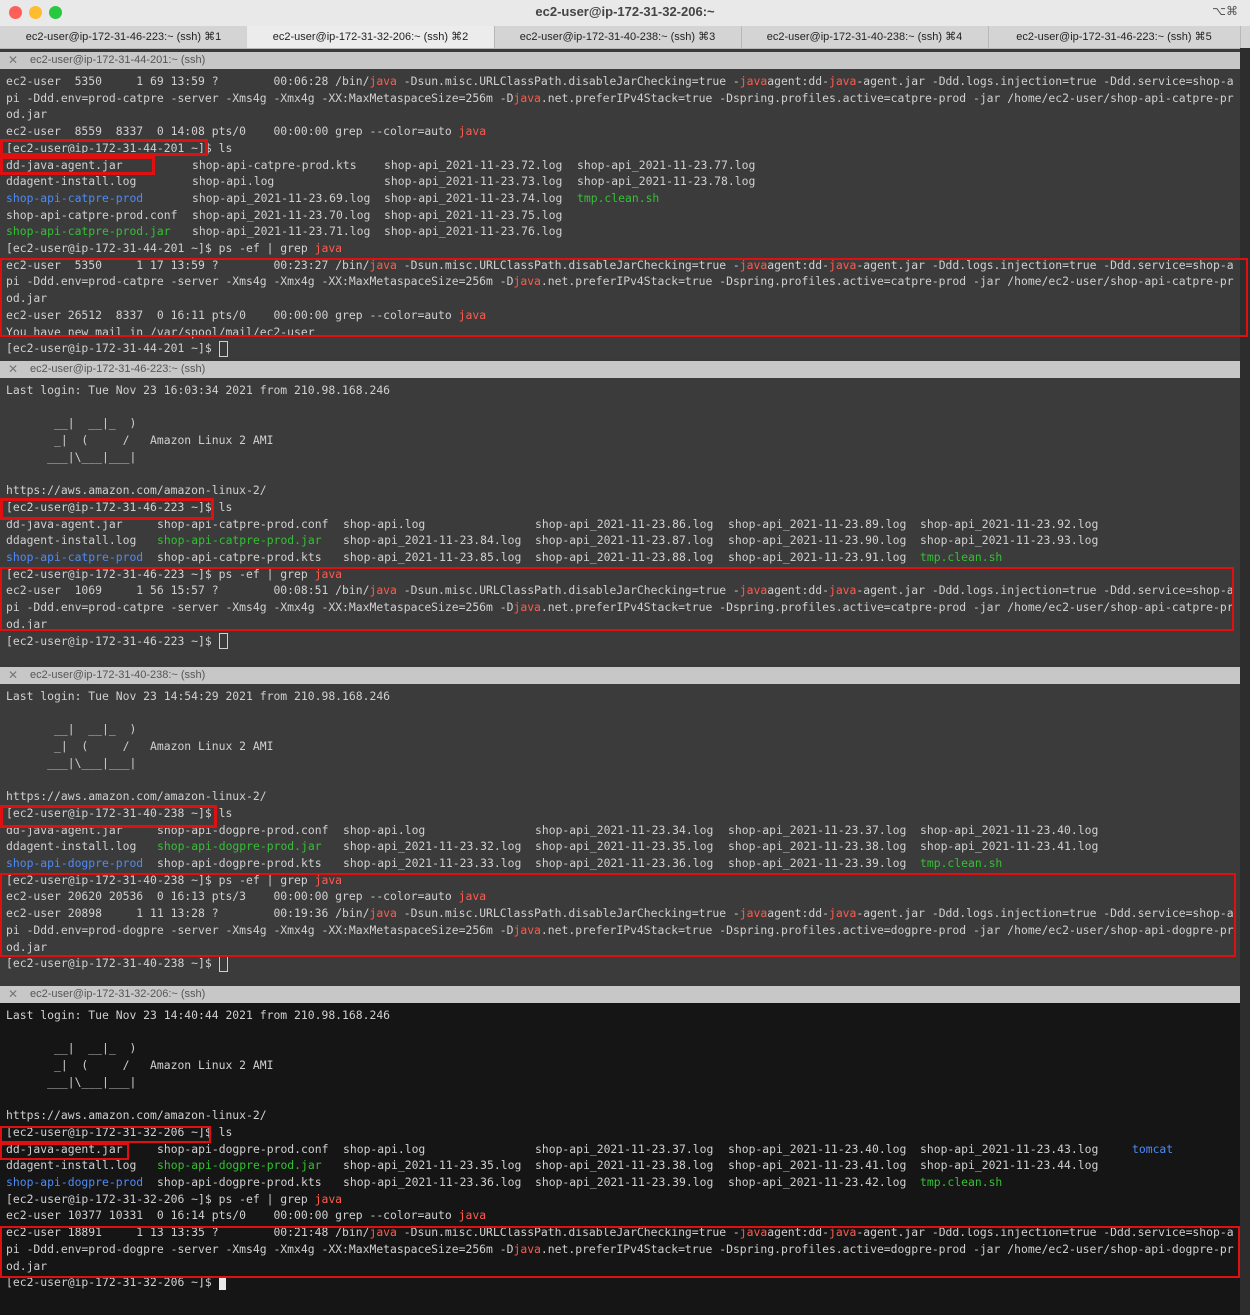 The image size is (1250, 1315). I want to click on window-title: ec2-user@ip-172-31-32-206:~, so click(625, 11).